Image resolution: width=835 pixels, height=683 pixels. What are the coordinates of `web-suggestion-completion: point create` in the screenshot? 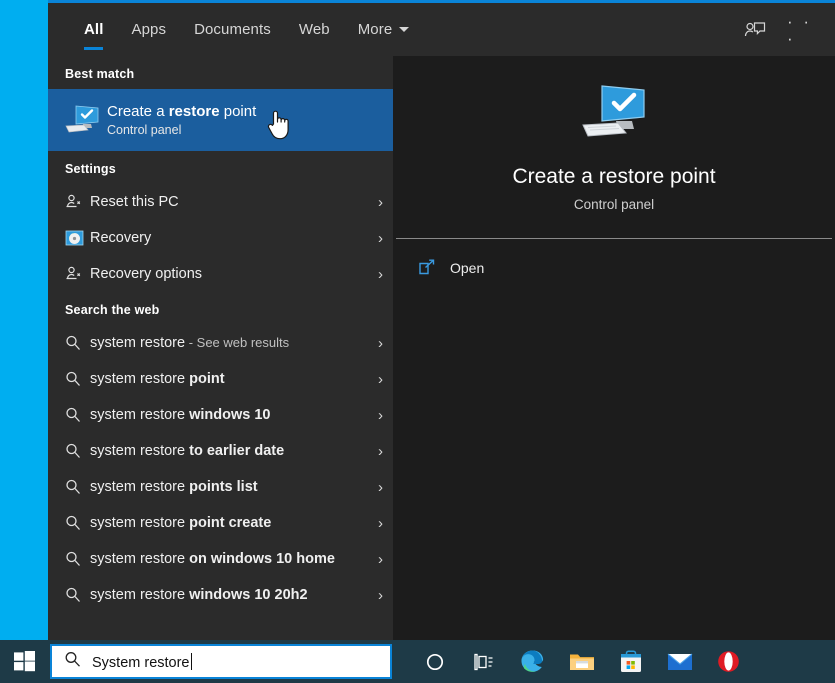 It's located at (230, 523).